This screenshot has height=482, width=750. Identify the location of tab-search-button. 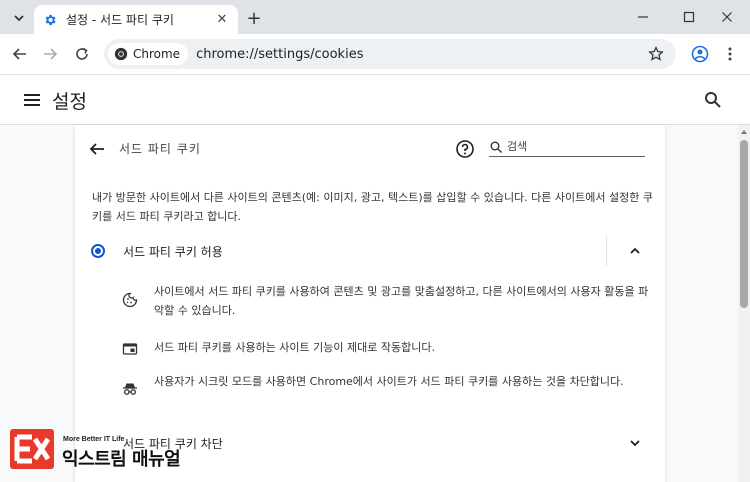
(19, 18).